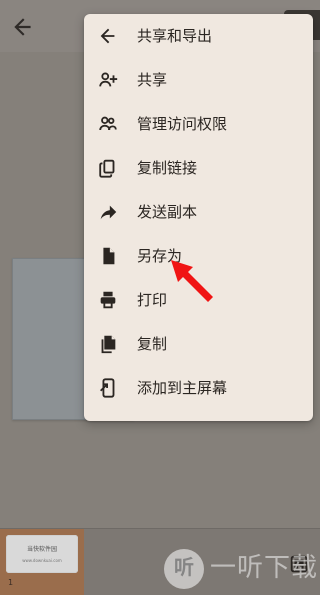  I want to click on copy-link-icon, so click(108, 168).